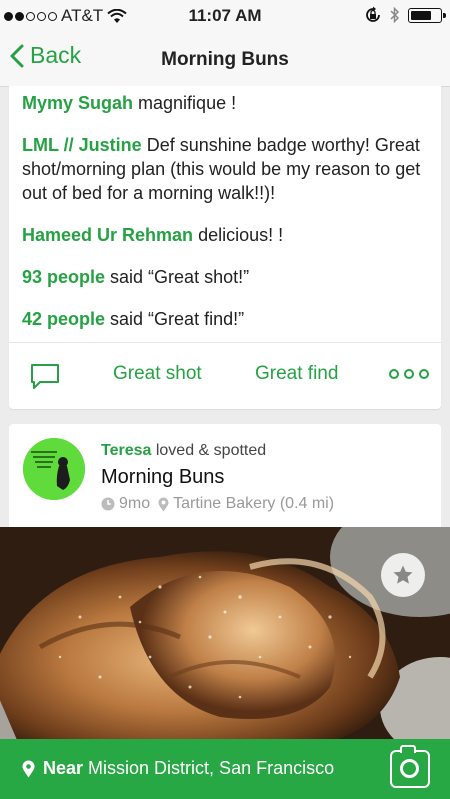 This screenshot has width=450, height=799. I want to click on comment-author: Hameed Ur Rehman, so click(107, 235).